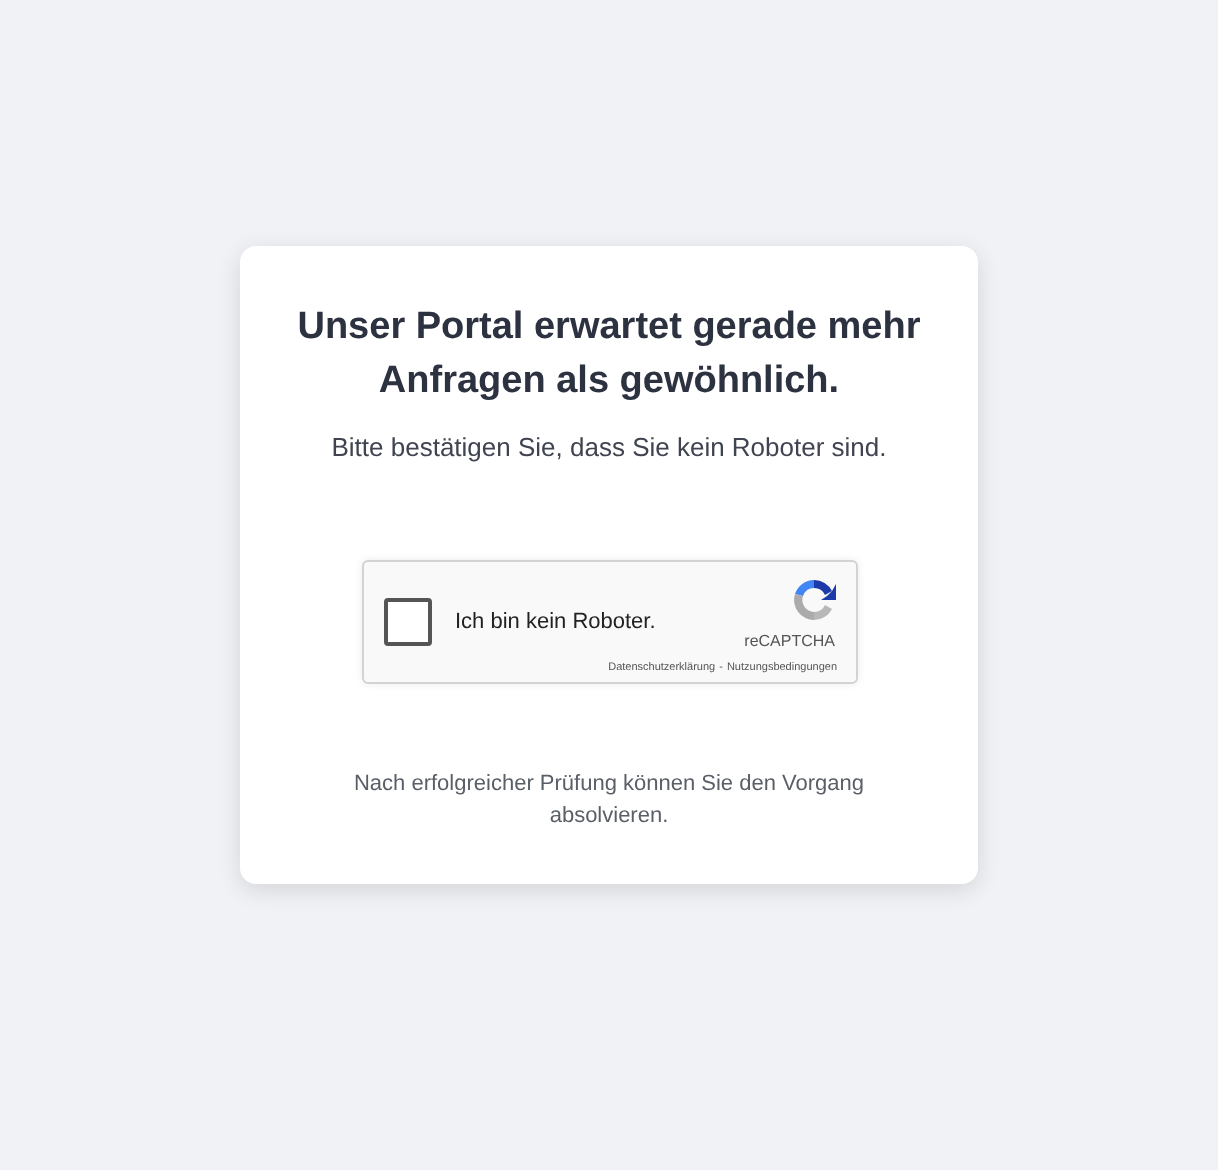 This screenshot has width=1218, height=1170. I want to click on heading: Unser Portal erwartet gerade mehr Anfragen als gewöhnlich., so click(609, 355).